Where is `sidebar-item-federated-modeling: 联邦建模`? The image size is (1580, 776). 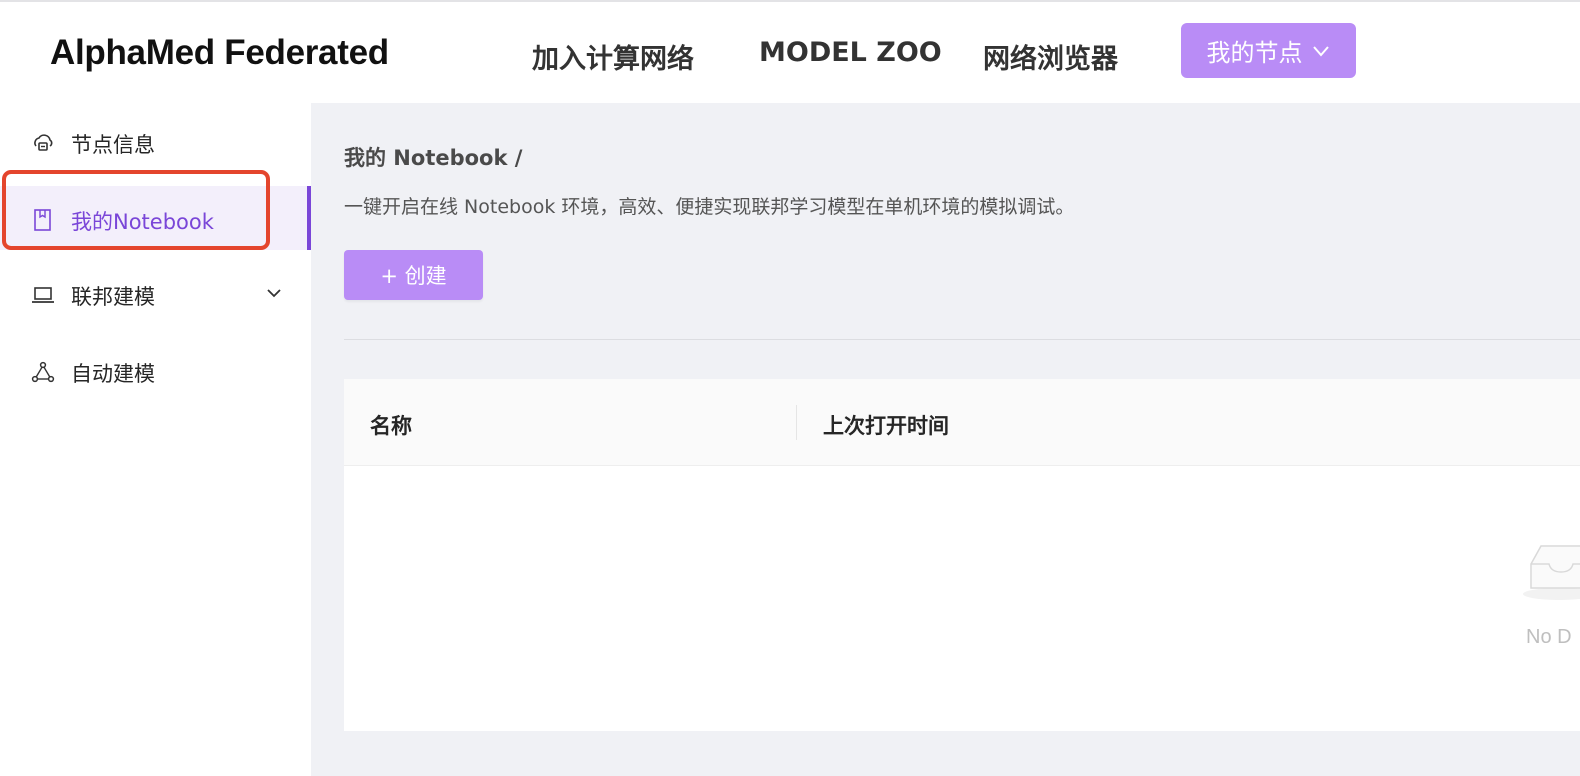 sidebar-item-federated-modeling: 联邦建模 is located at coordinates (155, 293).